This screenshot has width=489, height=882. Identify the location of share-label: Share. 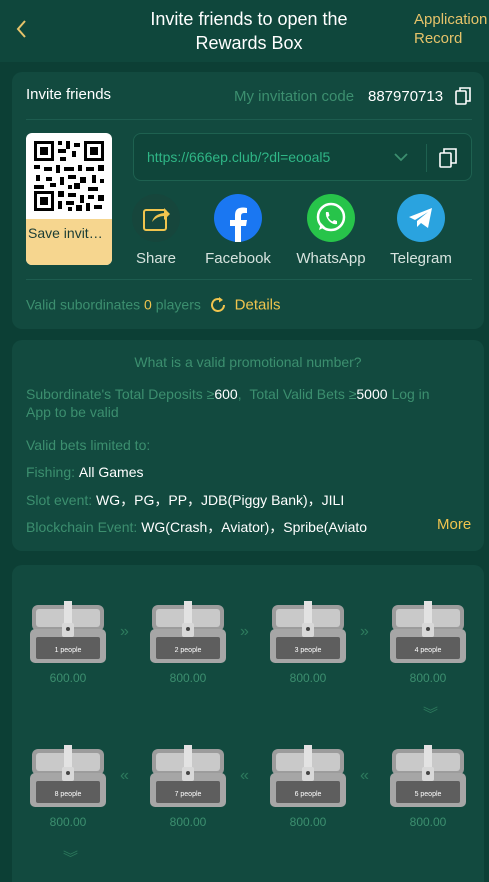
(156, 258).